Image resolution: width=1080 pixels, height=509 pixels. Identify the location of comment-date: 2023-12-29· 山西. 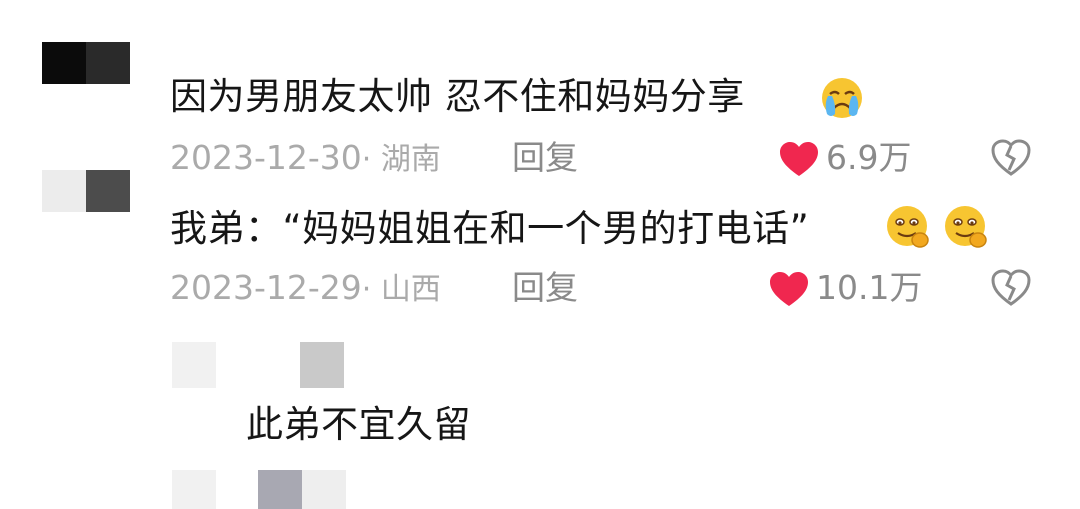
(305, 287).